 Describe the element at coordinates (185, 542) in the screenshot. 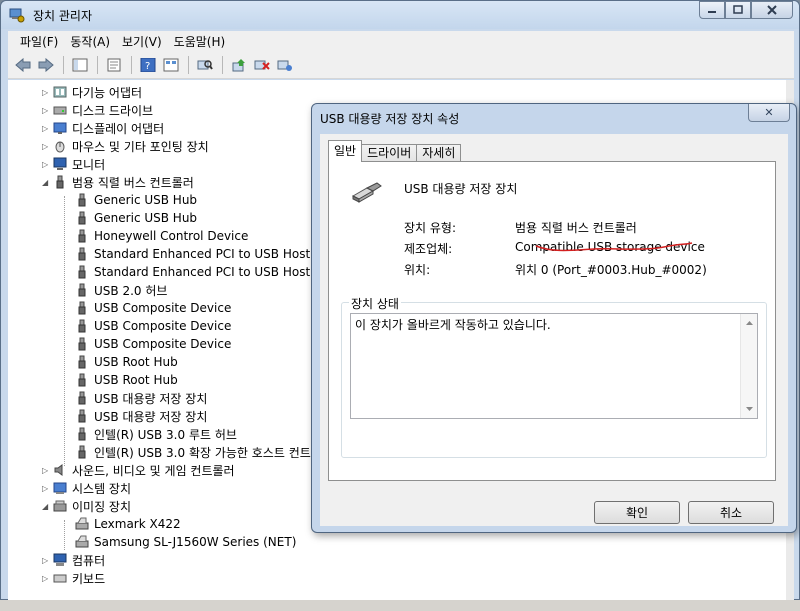

I see `tree-device-samsung: Samsung SL-J1560W Series (NET)` at that location.